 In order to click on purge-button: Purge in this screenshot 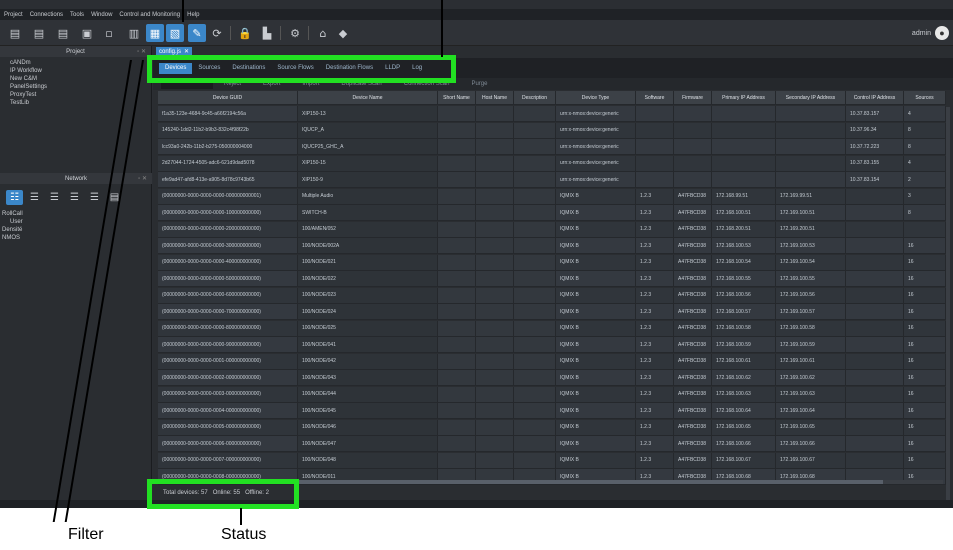, I will do `click(479, 84)`.